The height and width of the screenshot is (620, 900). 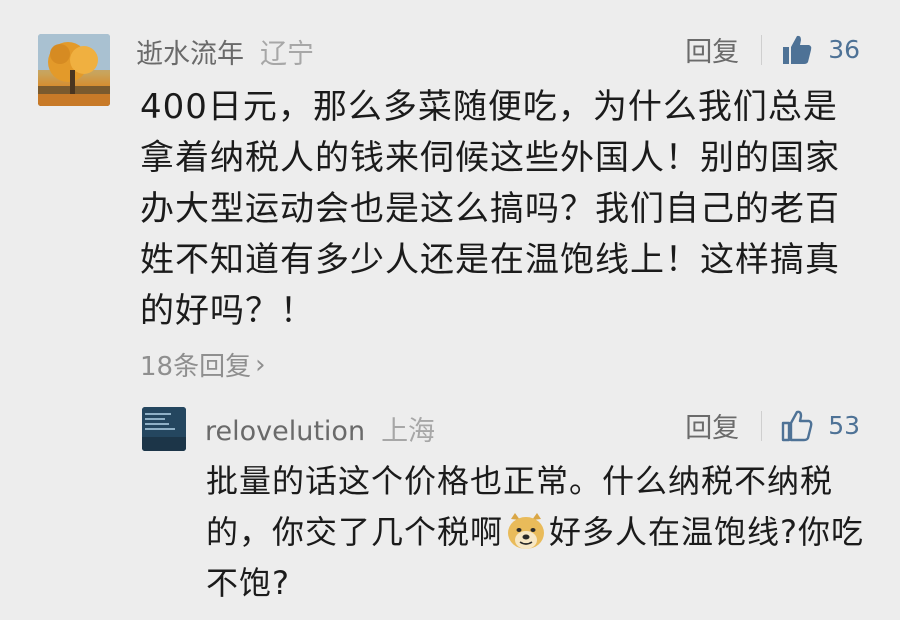 What do you see at coordinates (712, 49) in the screenshot?
I see `reply-button: 回复` at bounding box center [712, 49].